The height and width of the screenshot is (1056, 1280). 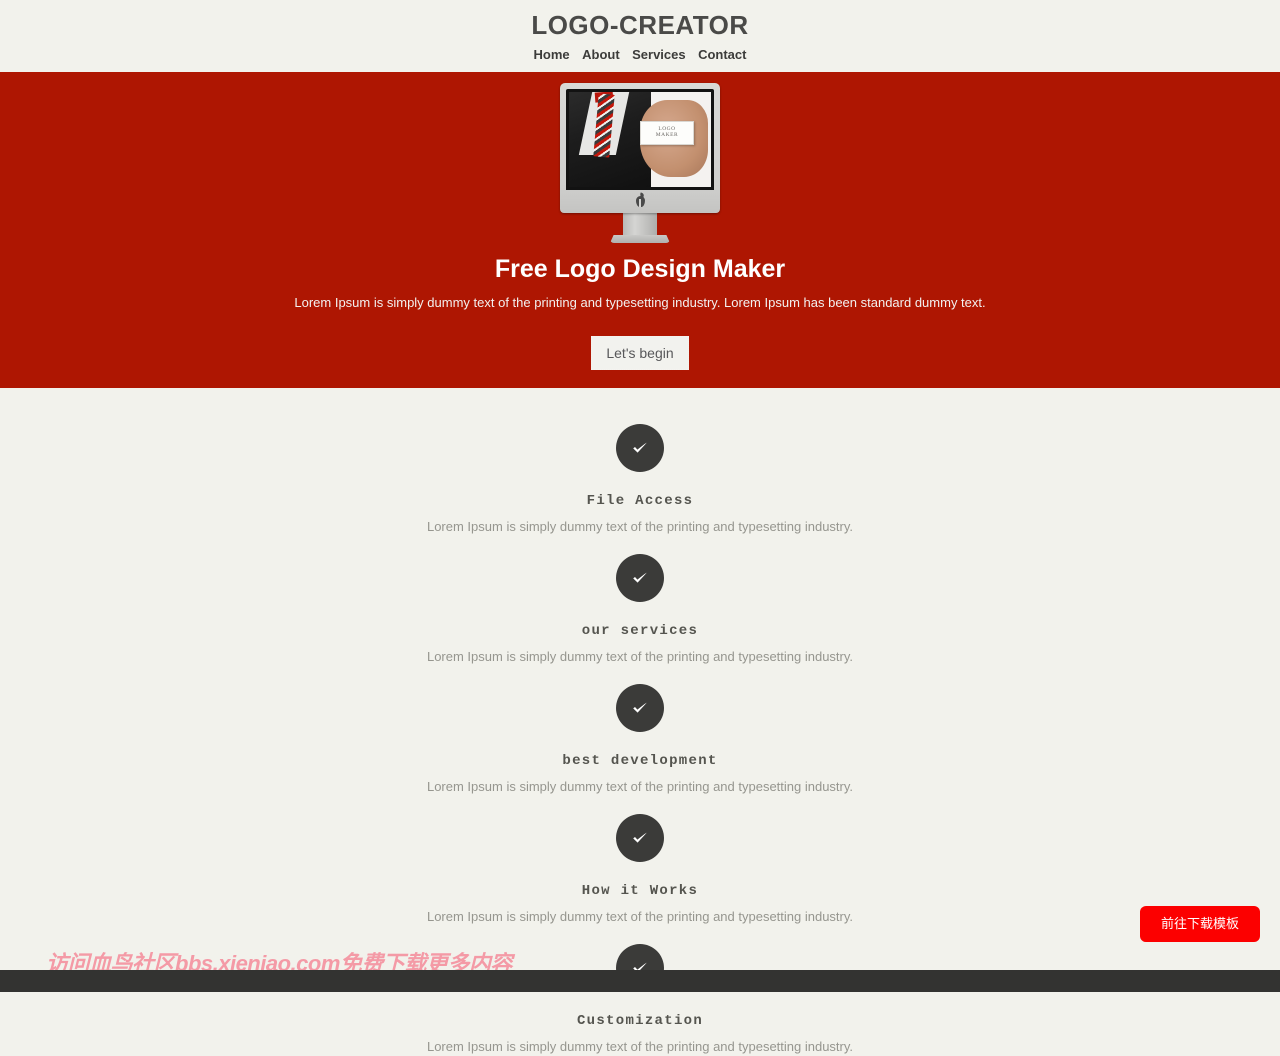 What do you see at coordinates (722, 54) in the screenshot?
I see `nav-item-contact: Contact` at bounding box center [722, 54].